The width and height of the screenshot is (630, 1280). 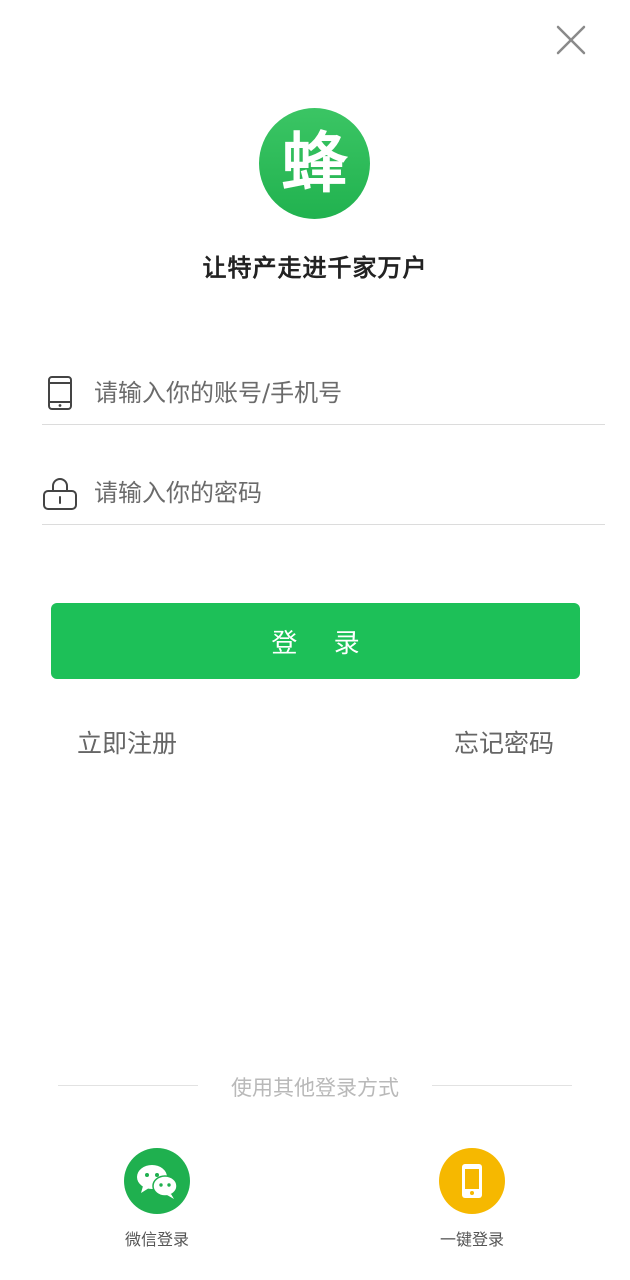 I want to click on password-input, so click(x=334, y=493).